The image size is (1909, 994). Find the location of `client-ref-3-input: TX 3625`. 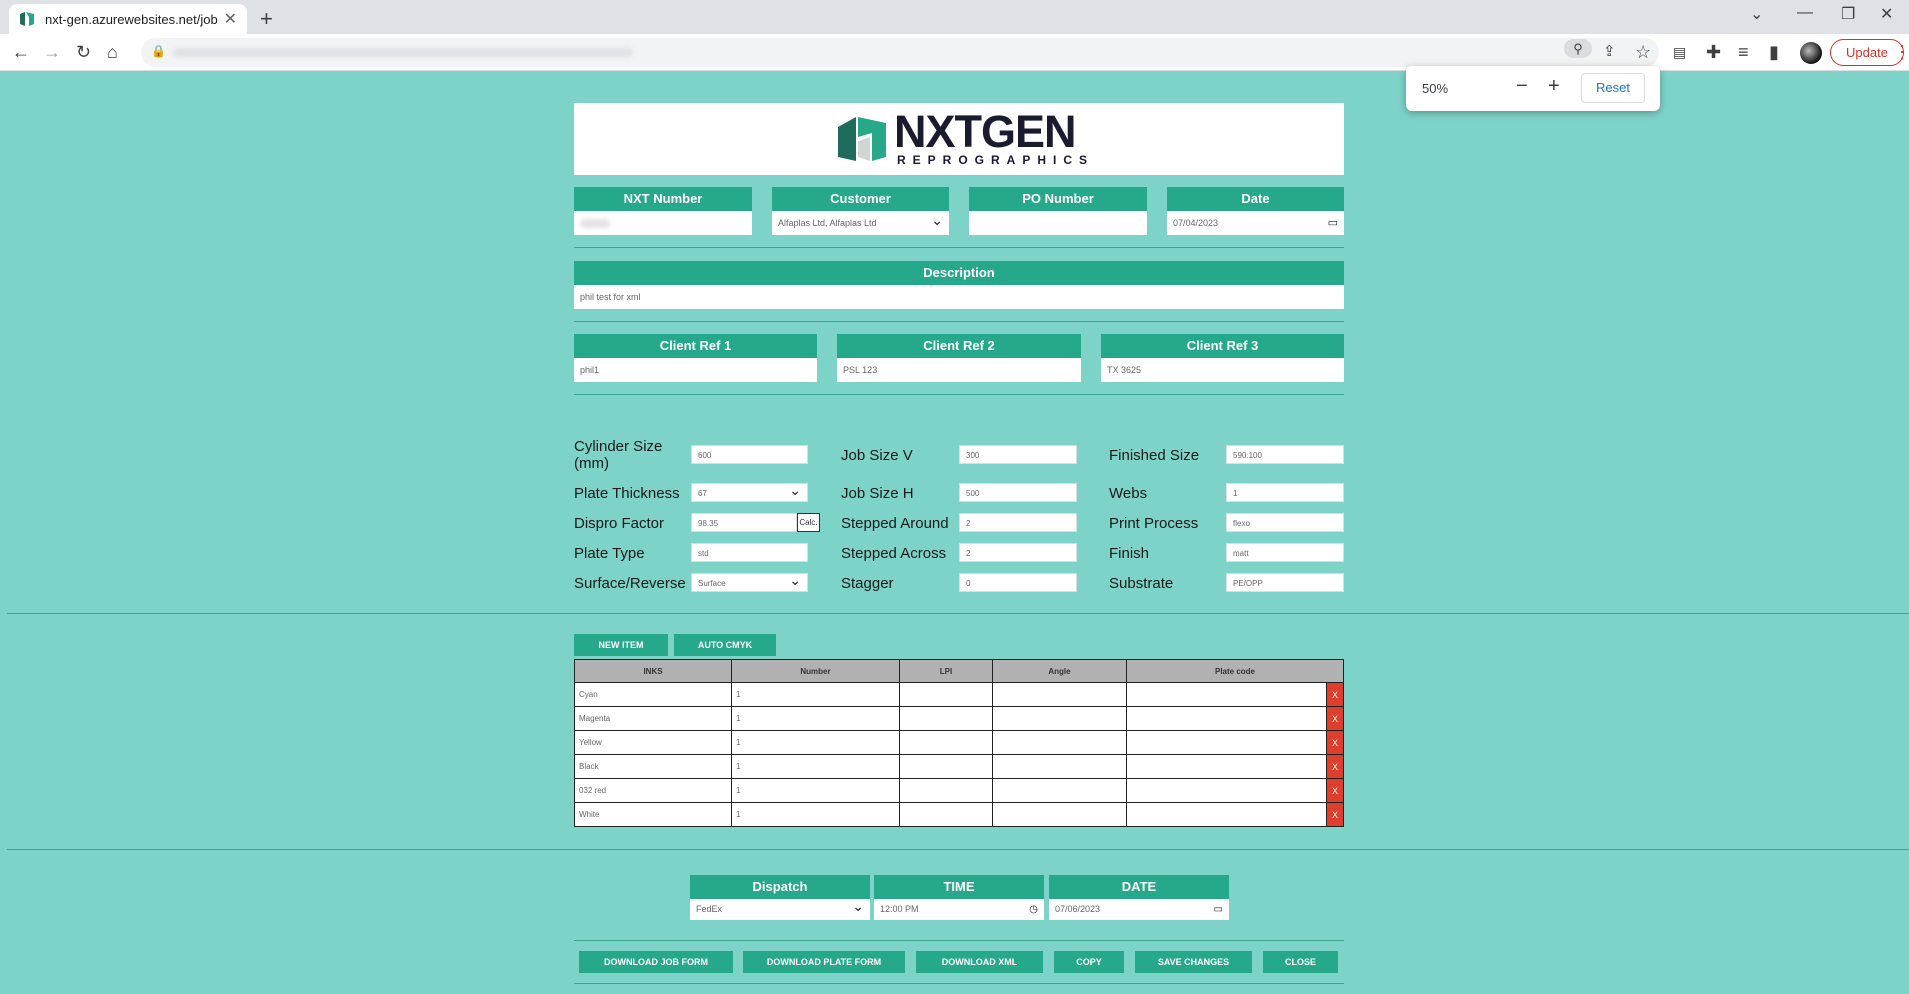

client-ref-3-input: TX 3625 is located at coordinates (1222, 370).